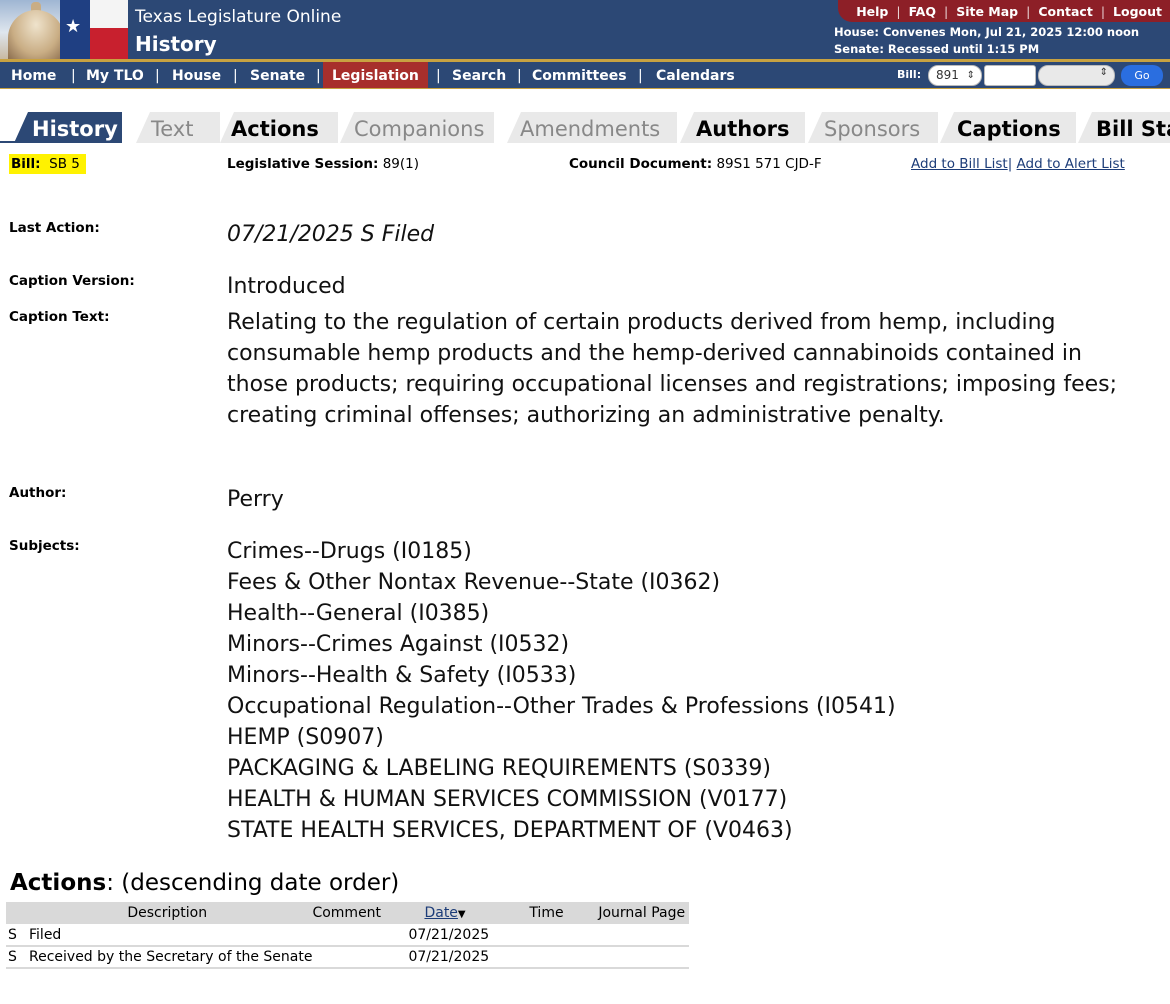 This screenshot has height=1004, width=1170. Describe the element at coordinates (402, 675) in the screenshot. I see `subject-item: Minors--Health & Safety (I0533)` at that location.